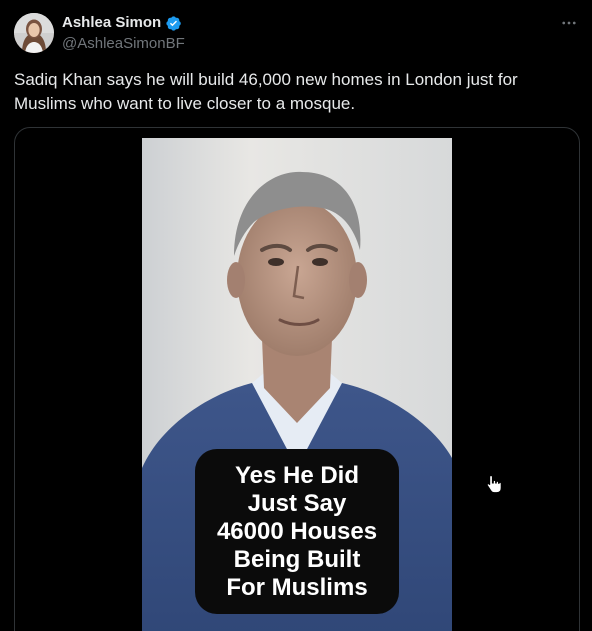 The height and width of the screenshot is (631, 592). I want to click on avatar, so click(34, 33).